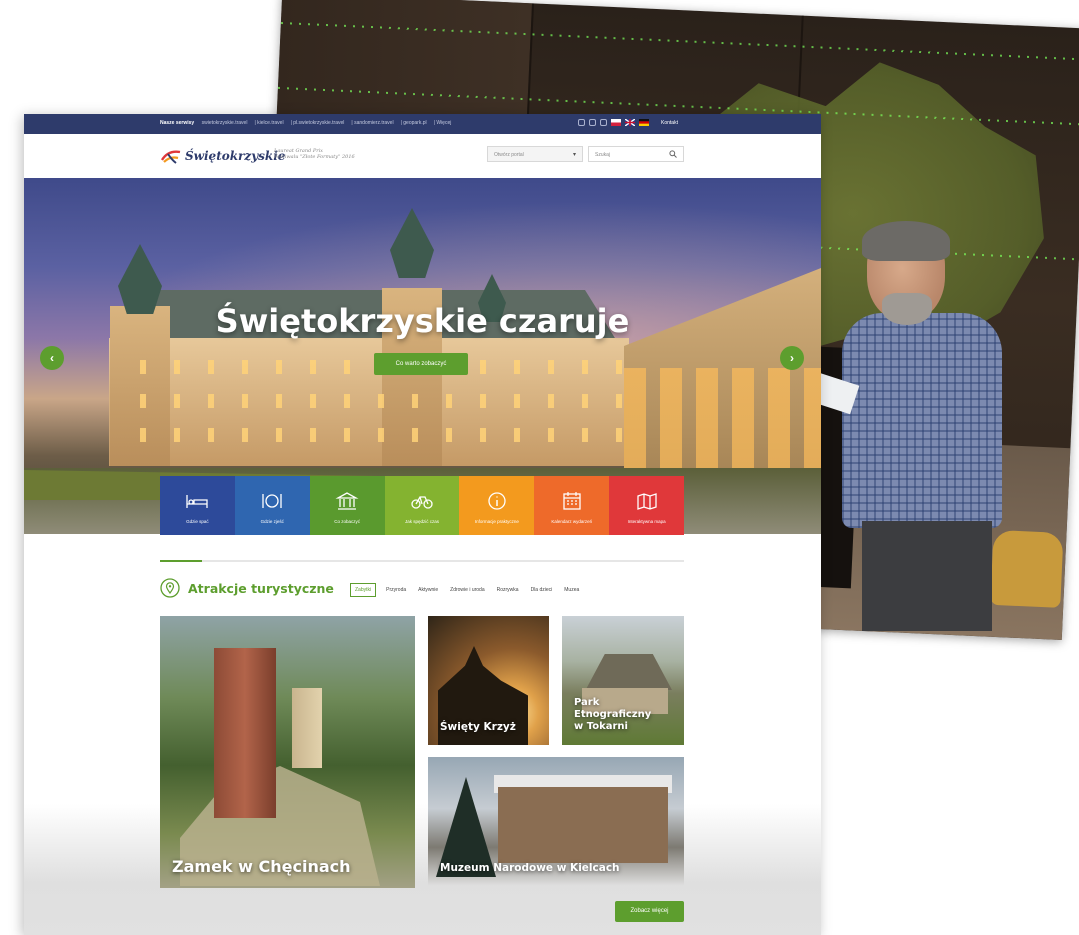  I want to click on tile-label: Gdzie spać, so click(197, 521).